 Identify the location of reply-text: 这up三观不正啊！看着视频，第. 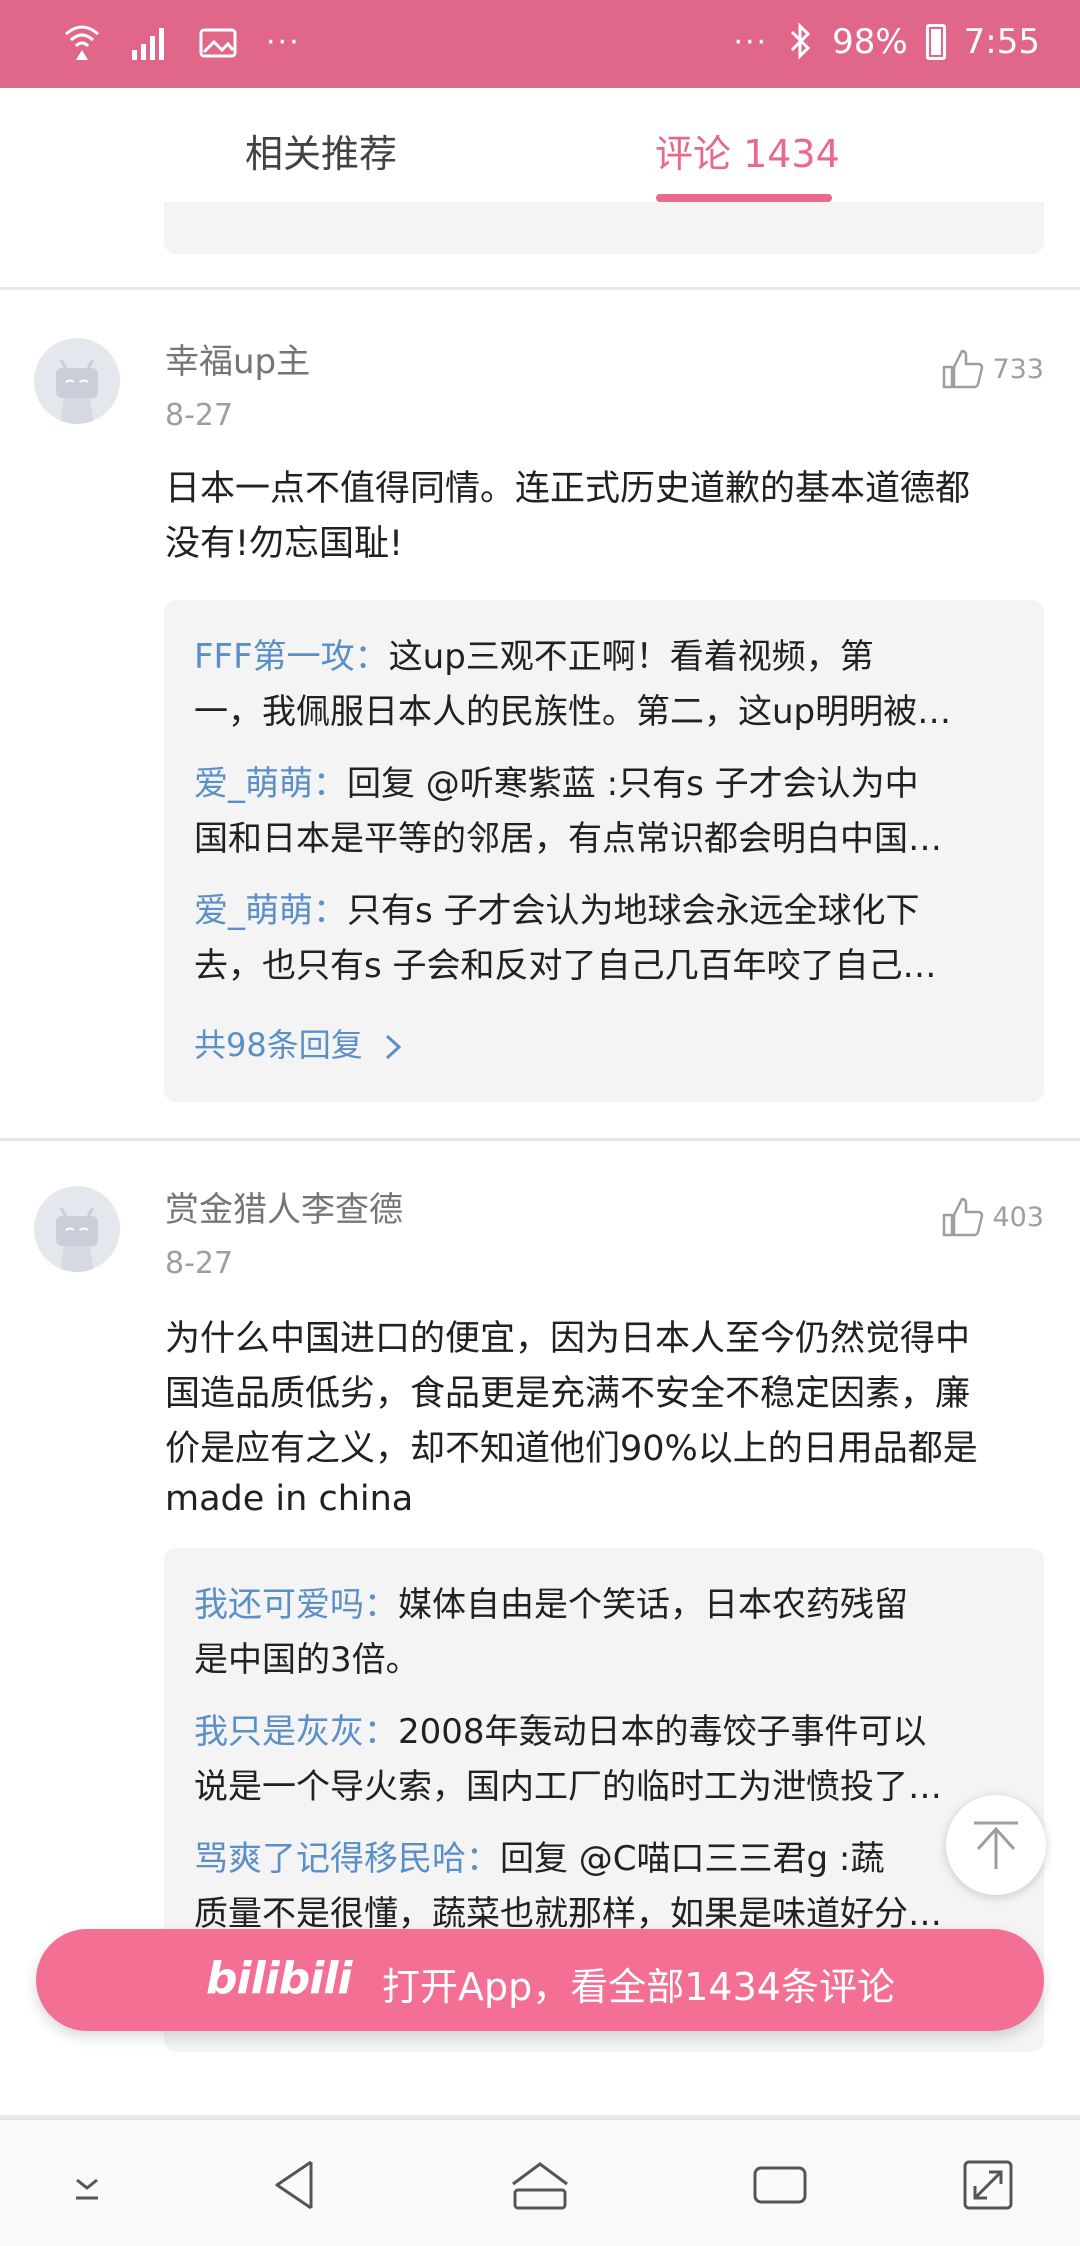
(631, 657).